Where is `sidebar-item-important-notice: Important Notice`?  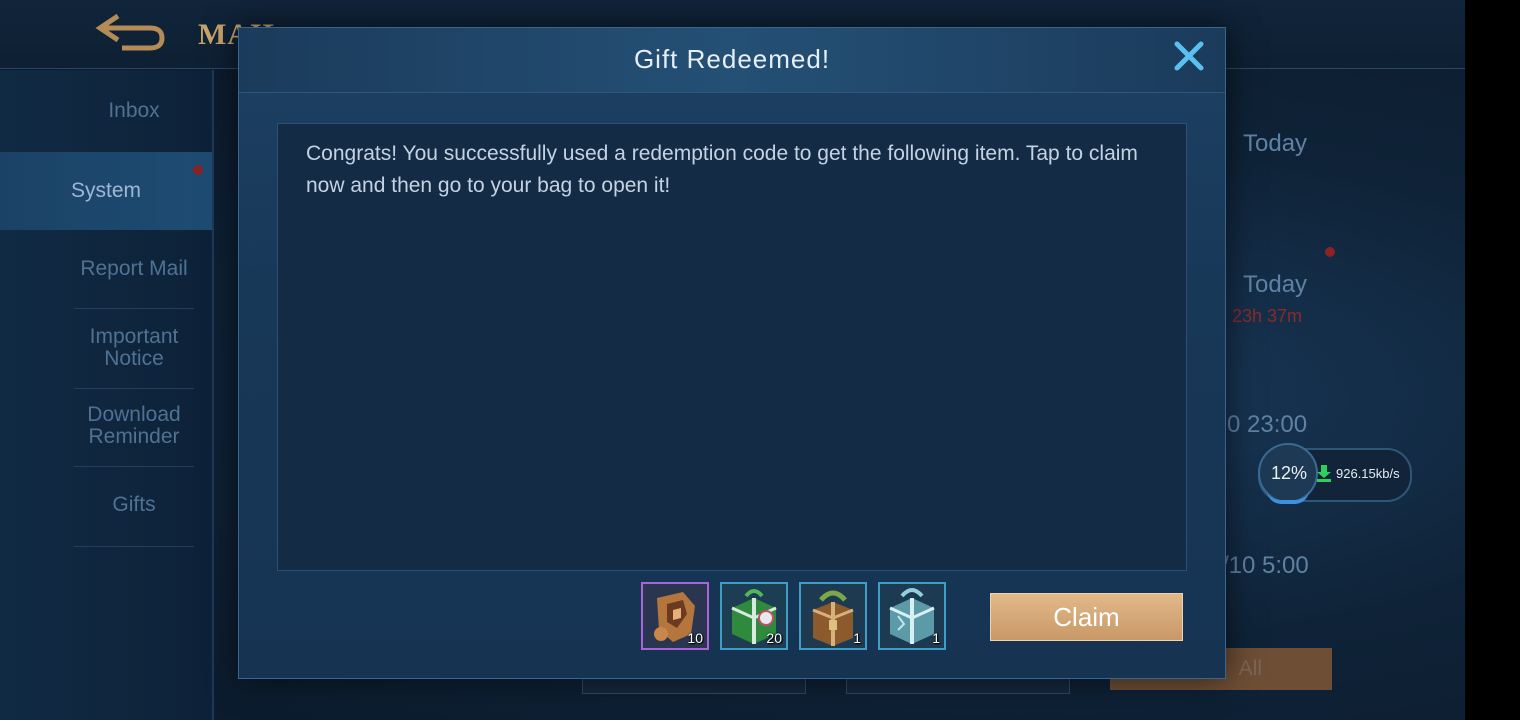
sidebar-item-important-notice: Important Notice is located at coordinates (134, 348).